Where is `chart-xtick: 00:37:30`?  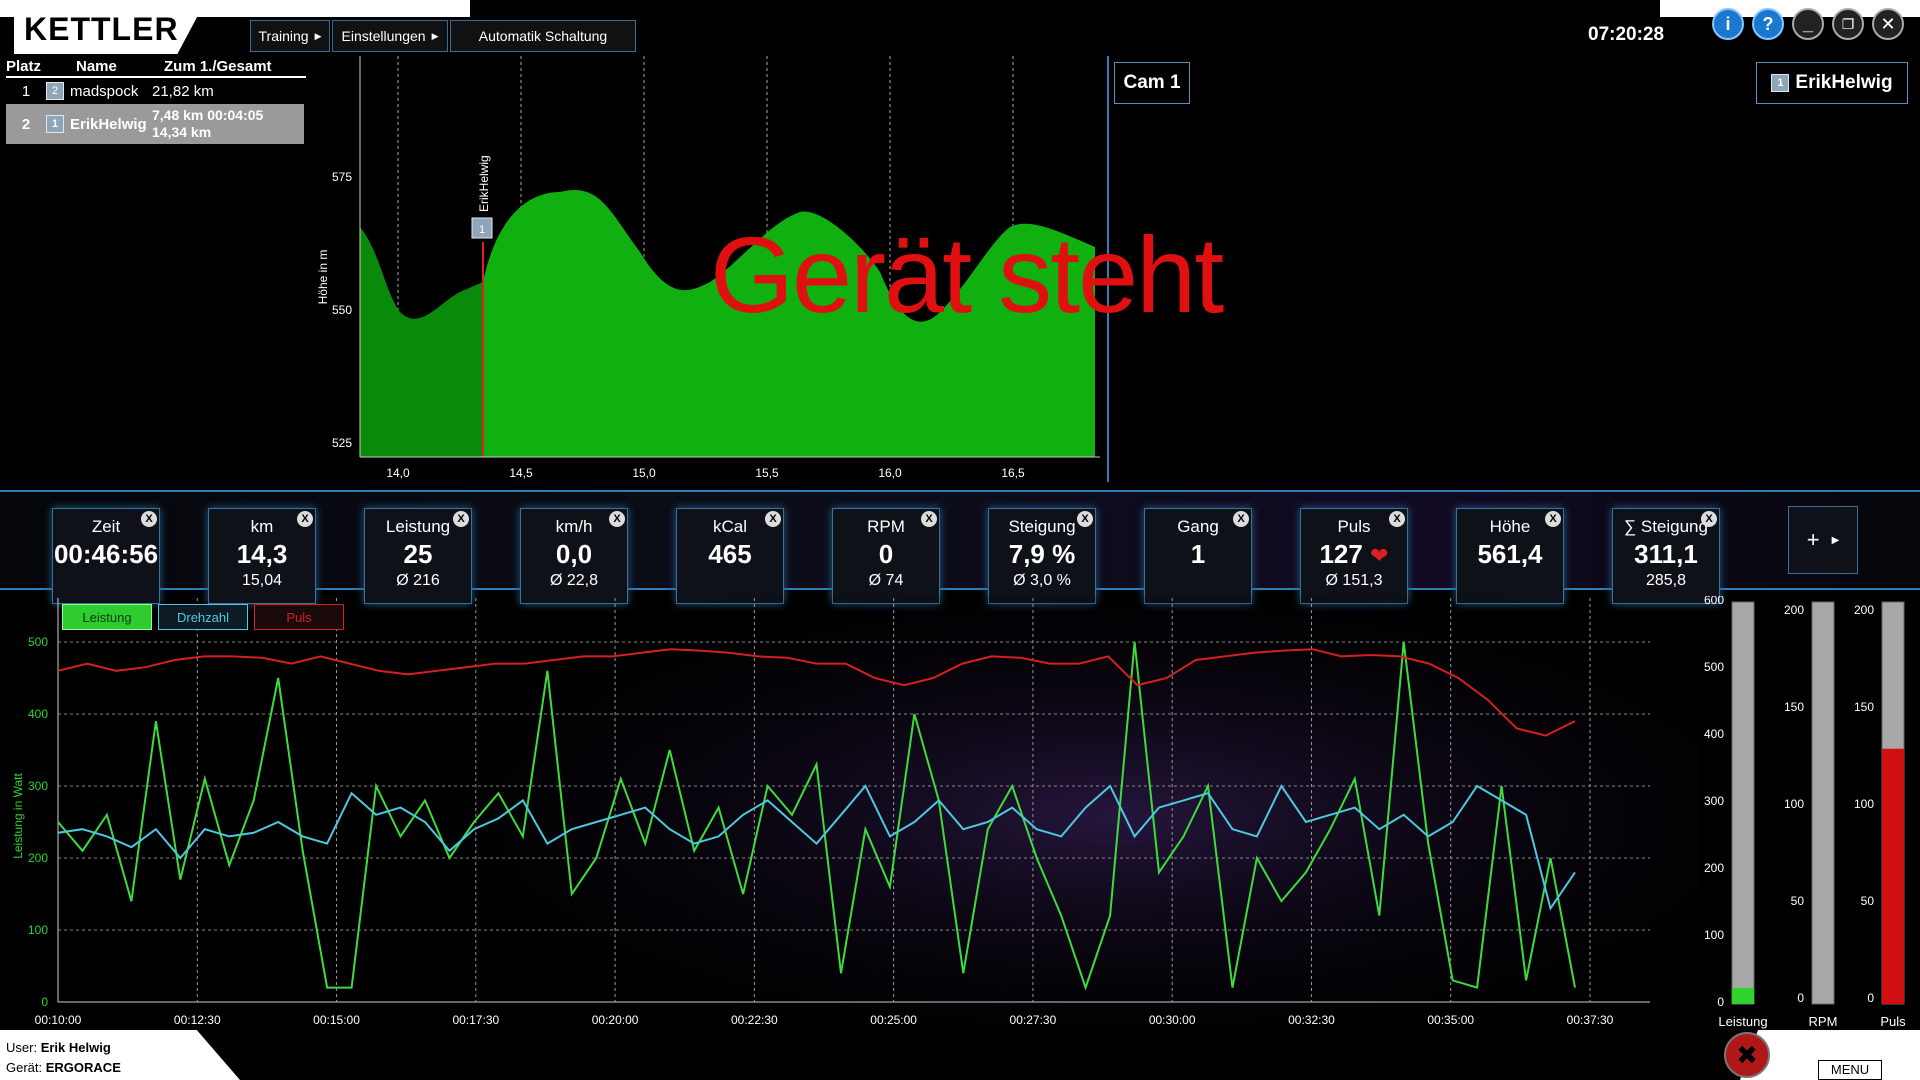 chart-xtick: 00:37:30 is located at coordinates (1590, 1020).